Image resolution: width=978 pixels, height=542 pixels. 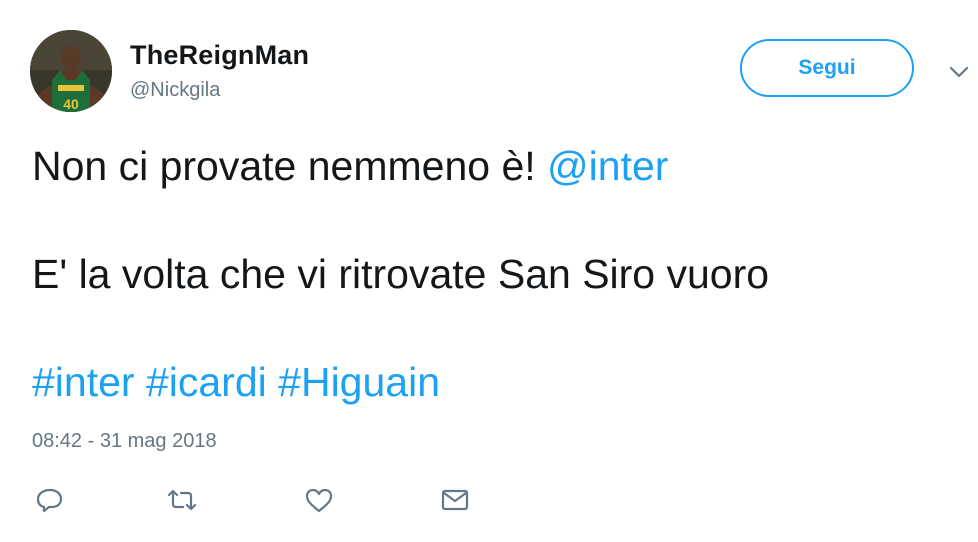 What do you see at coordinates (71, 104) in the screenshot?
I see `jersey-number: 40` at bounding box center [71, 104].